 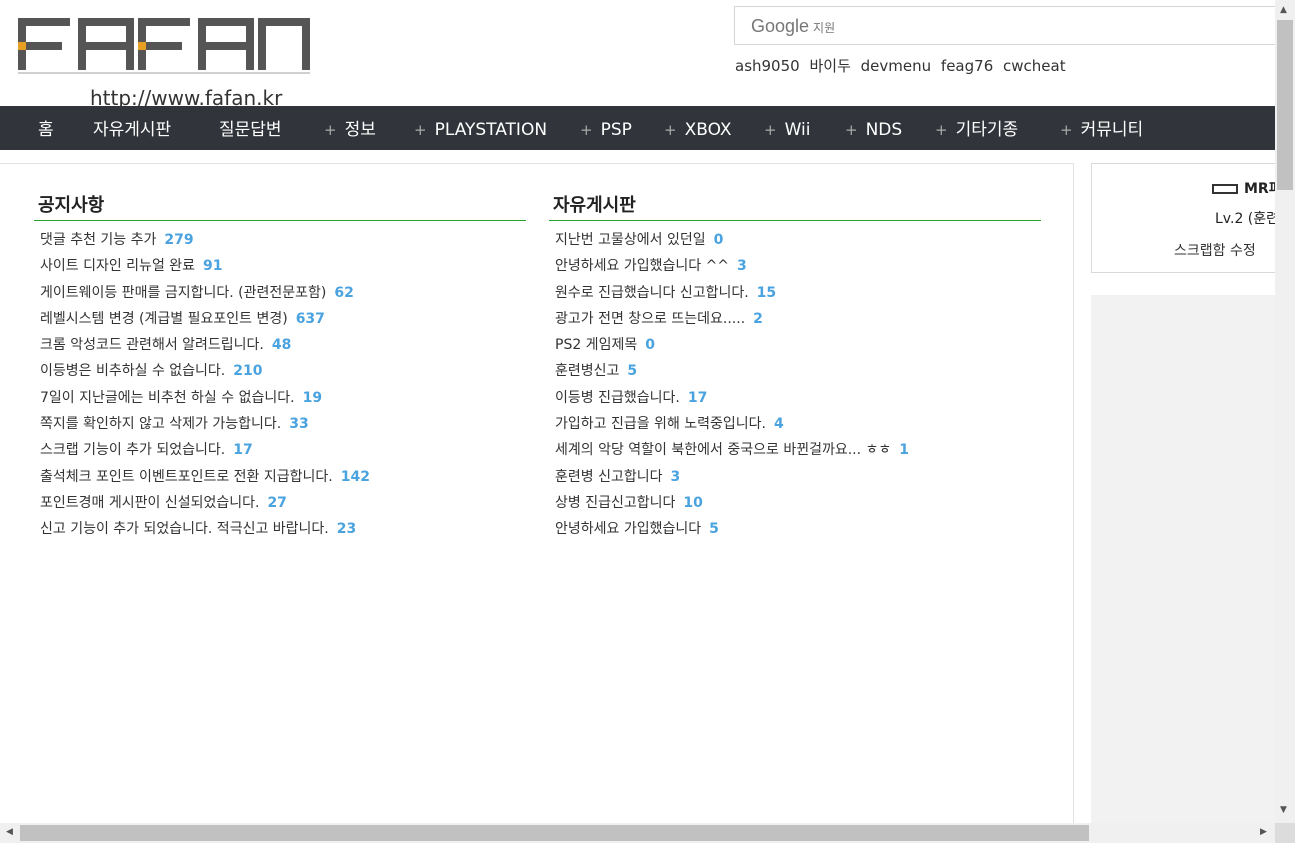 I want to click on post-title: 신고 기능이 추가 되었습니다. 적극신고 바랍니다., so click(x=184, y=529).